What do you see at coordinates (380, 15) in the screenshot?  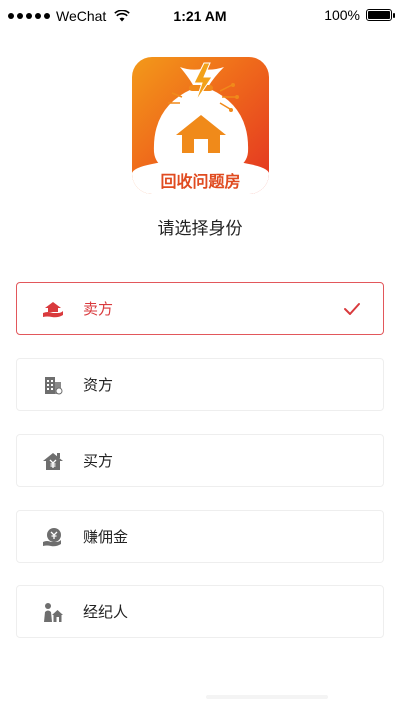 I see `battery-icon` at bounding box center [380, 15].